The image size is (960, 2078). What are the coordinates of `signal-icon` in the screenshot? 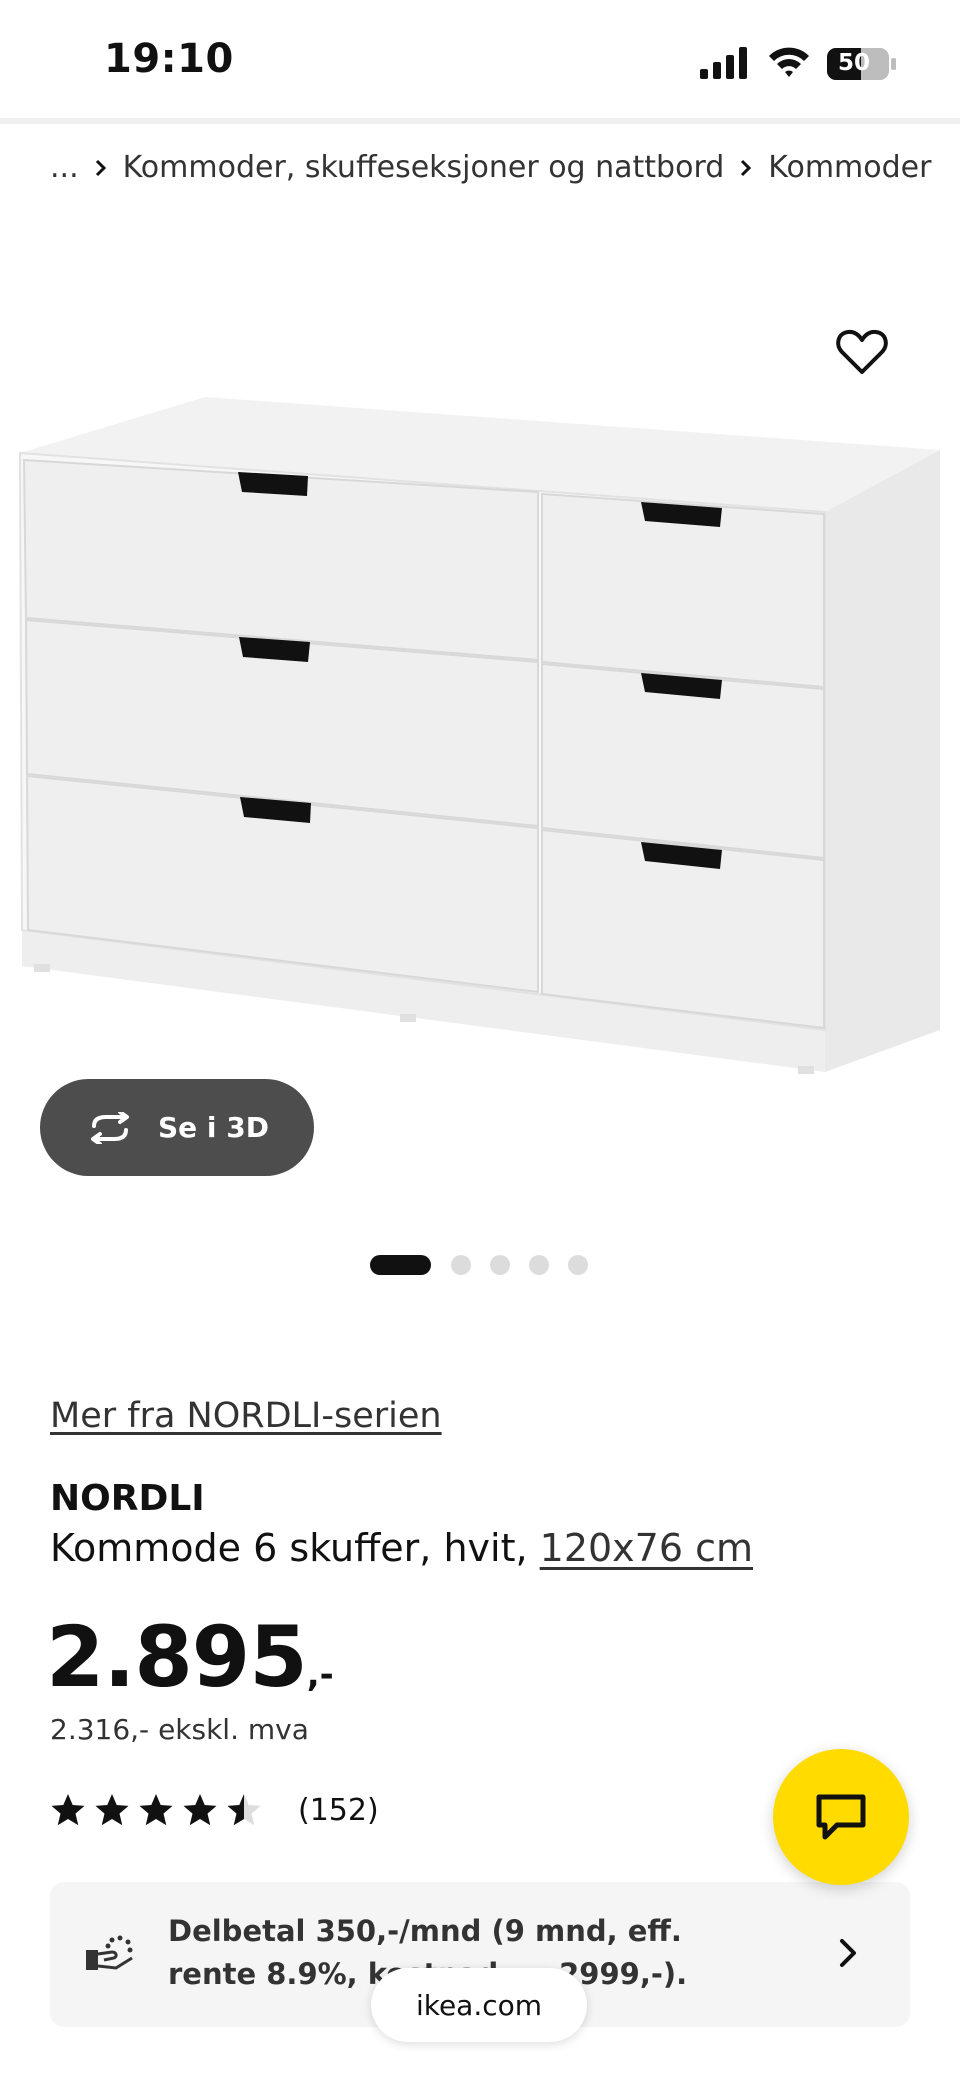 It's located at (723, 63).